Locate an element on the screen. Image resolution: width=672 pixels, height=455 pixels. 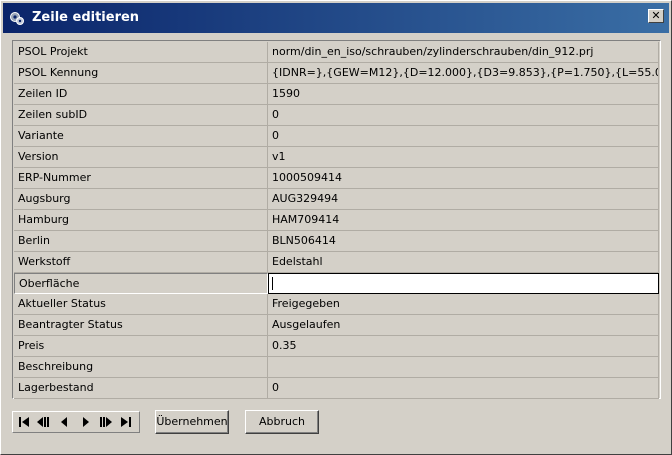
property-row: Berlin BLN506414 is located at coordinates (336, 241).